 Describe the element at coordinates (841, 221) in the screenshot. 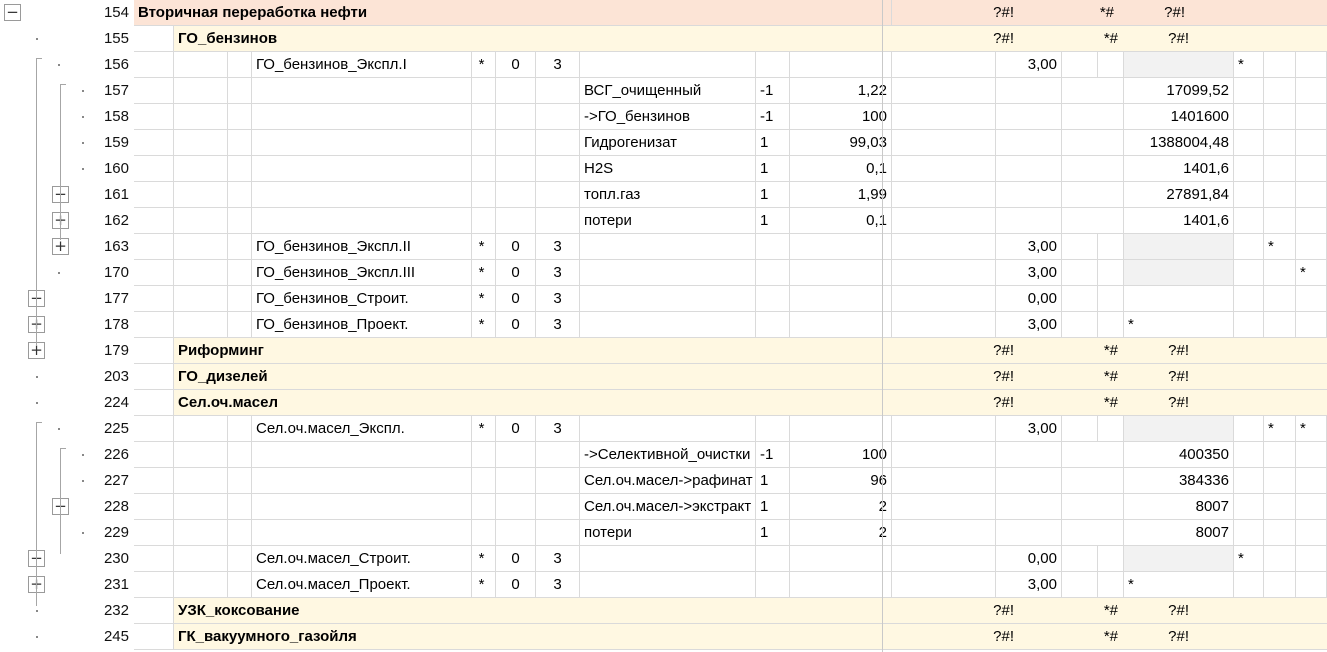

I see `item-percent: 0,1` at that location.